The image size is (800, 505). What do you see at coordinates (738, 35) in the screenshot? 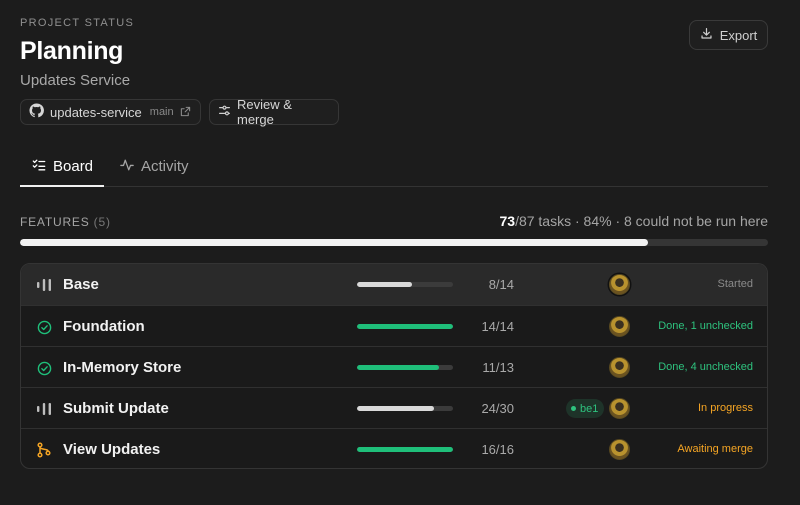
I see `export-label: Export` at bounding box center [738, 35].